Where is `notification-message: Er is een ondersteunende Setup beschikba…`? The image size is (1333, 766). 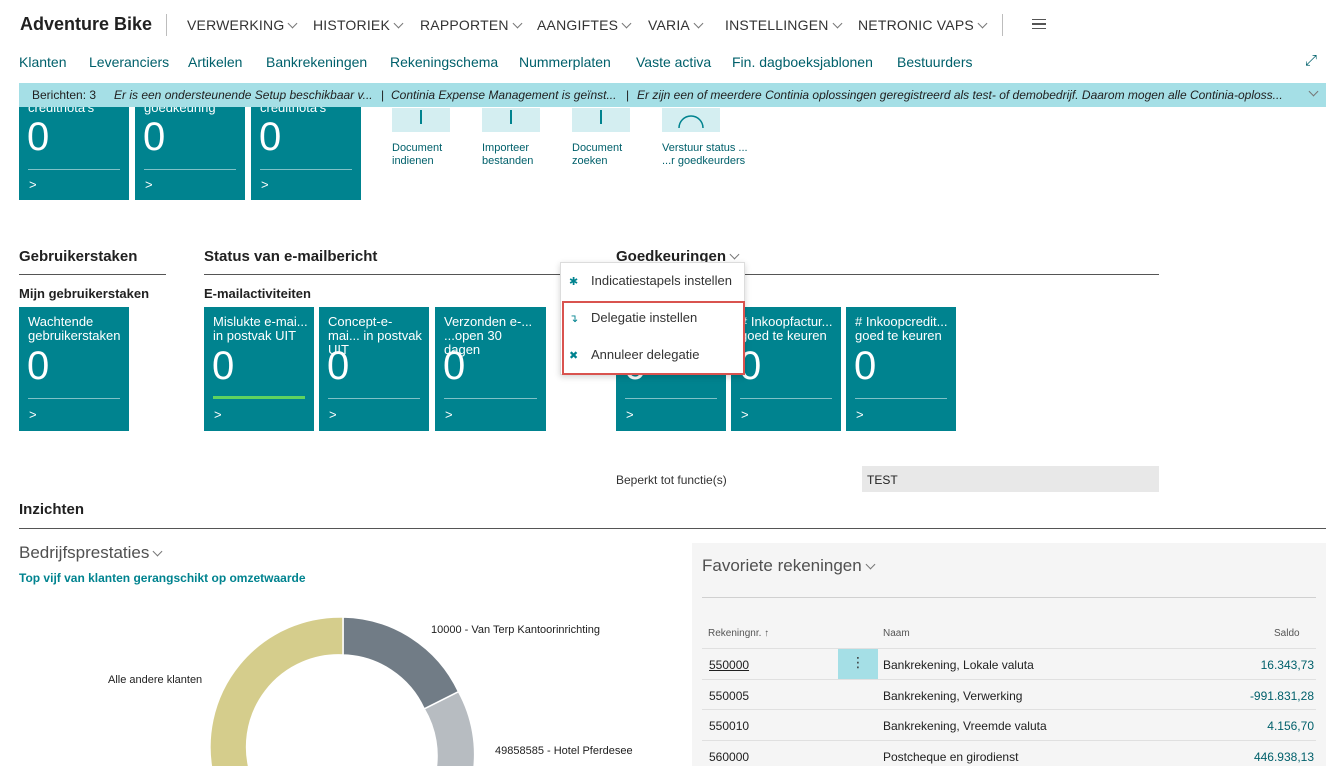 notification-message: Er is een ondersteunende Setup beschikba… is located at coordinates (243, 95).